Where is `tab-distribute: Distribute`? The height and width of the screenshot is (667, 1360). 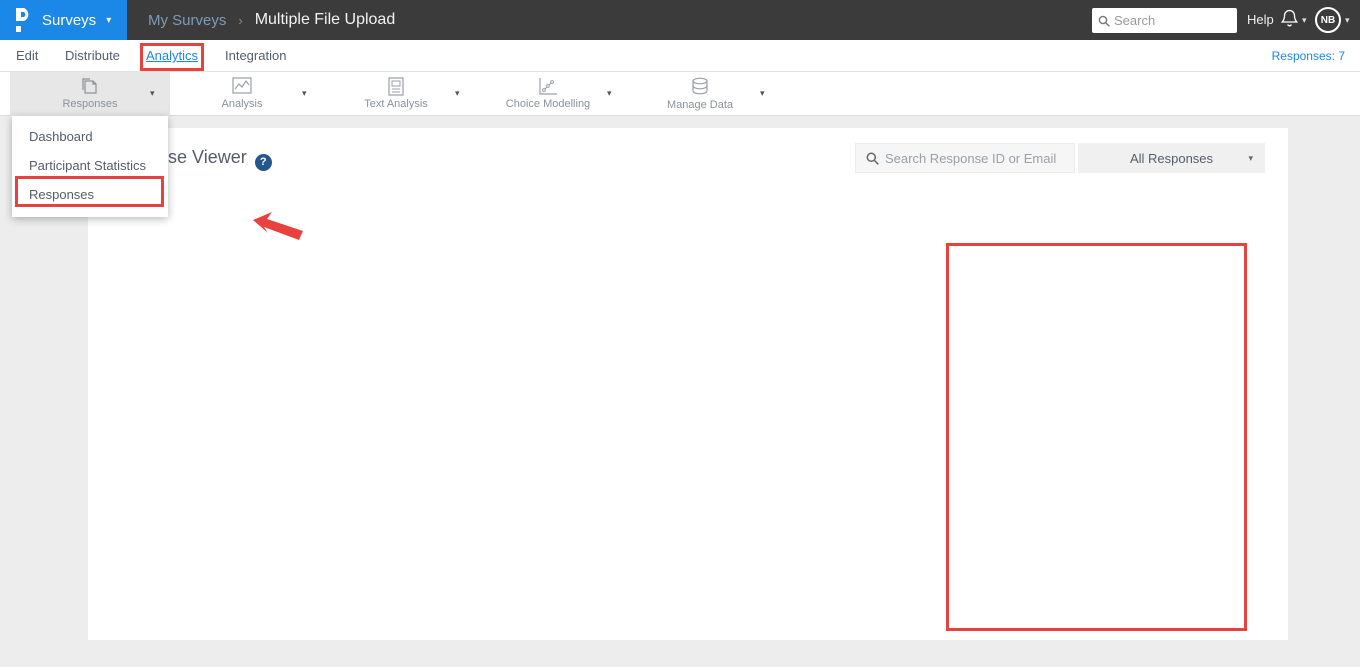 tab-distribute: Distribute is located at coordinates (92, 55).